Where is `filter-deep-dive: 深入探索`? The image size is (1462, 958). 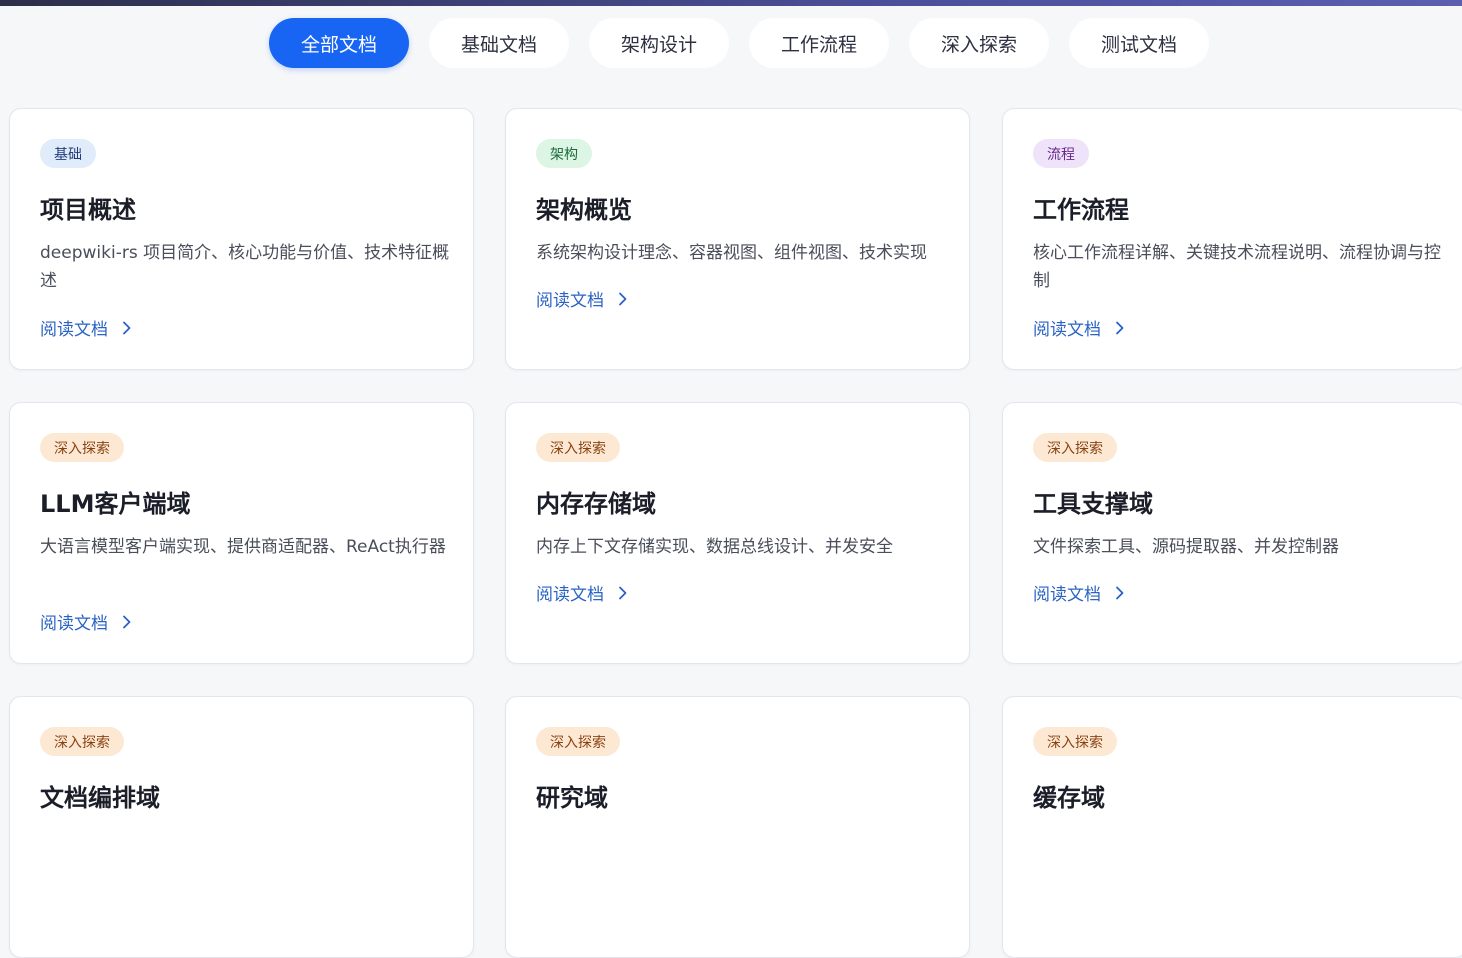
filter-deep-dive: 深入探索 is located at coordinates (979, 43).